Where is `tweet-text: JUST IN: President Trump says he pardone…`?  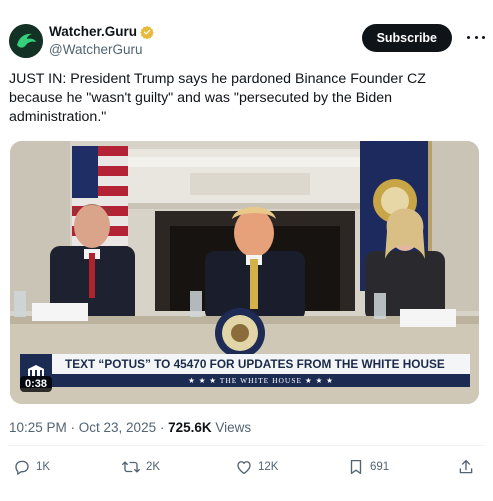 tweet-text: JUST IN: President Trump says he pardone… is located at coordinates (217, 98).